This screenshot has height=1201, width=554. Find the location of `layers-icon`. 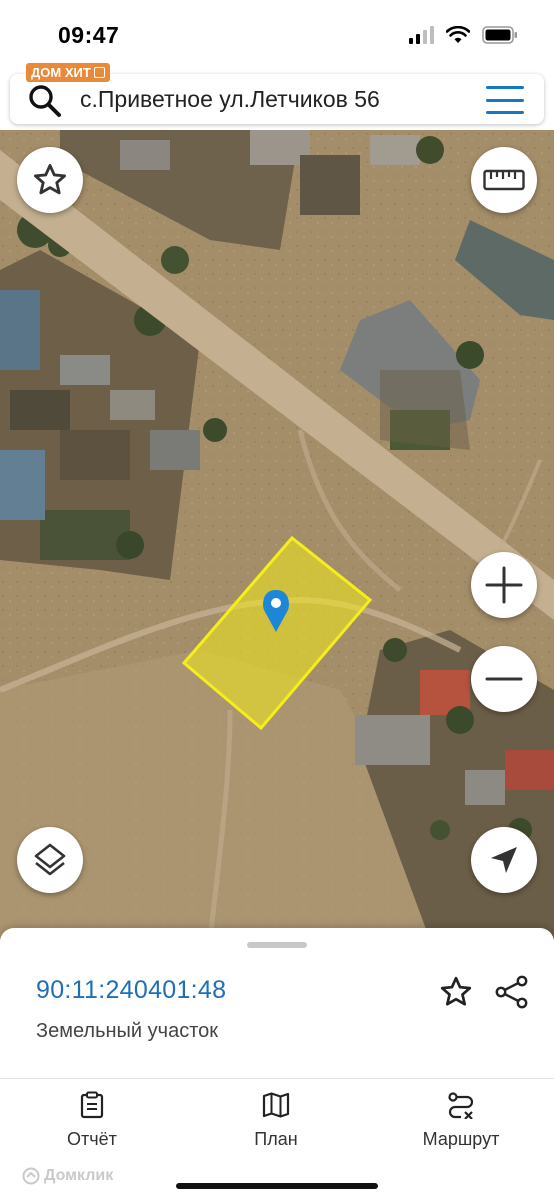

layers-icon is located at coordinates (50, 859).